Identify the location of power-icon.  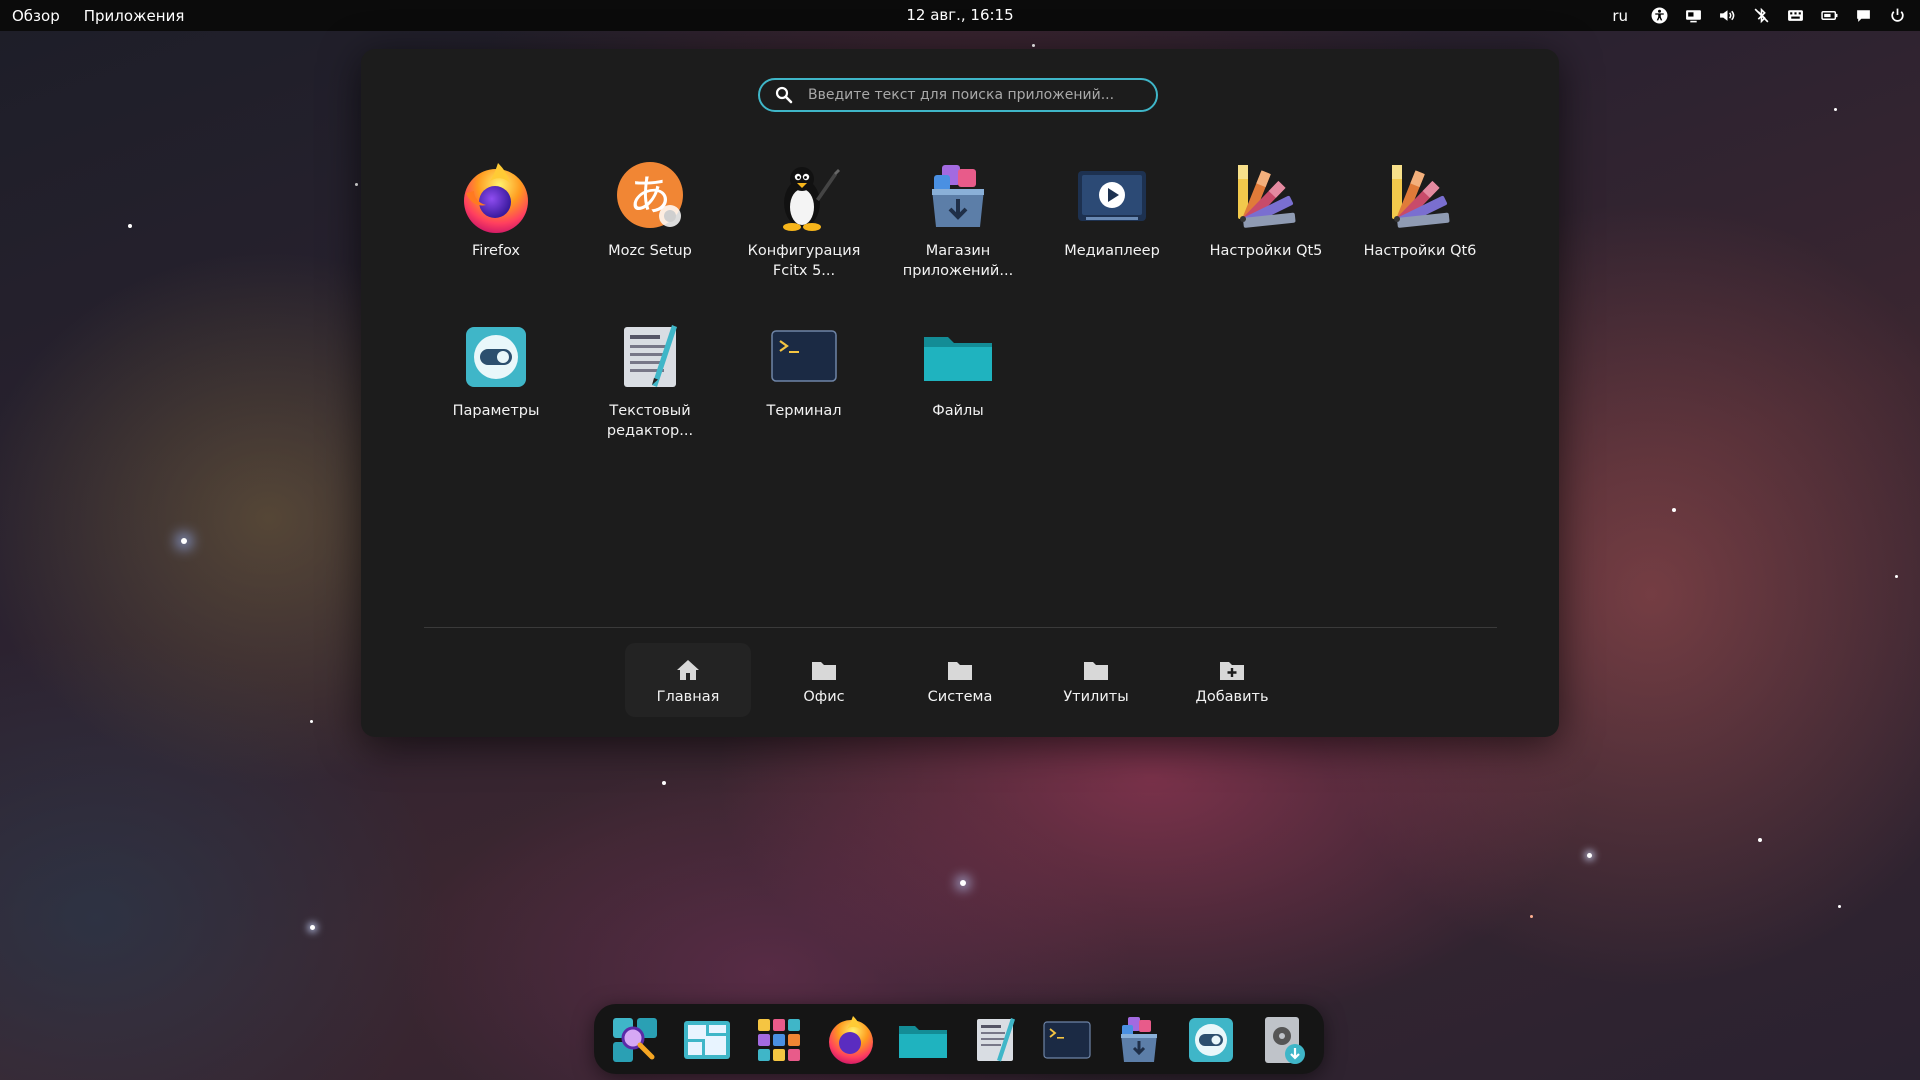
(1897, 16).